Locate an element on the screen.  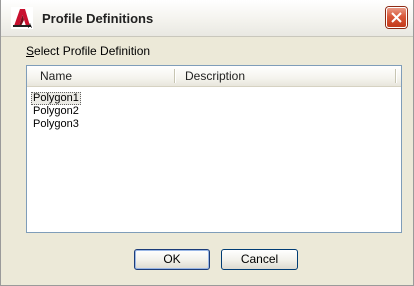
column-separator is located at coordinates (396, 76).